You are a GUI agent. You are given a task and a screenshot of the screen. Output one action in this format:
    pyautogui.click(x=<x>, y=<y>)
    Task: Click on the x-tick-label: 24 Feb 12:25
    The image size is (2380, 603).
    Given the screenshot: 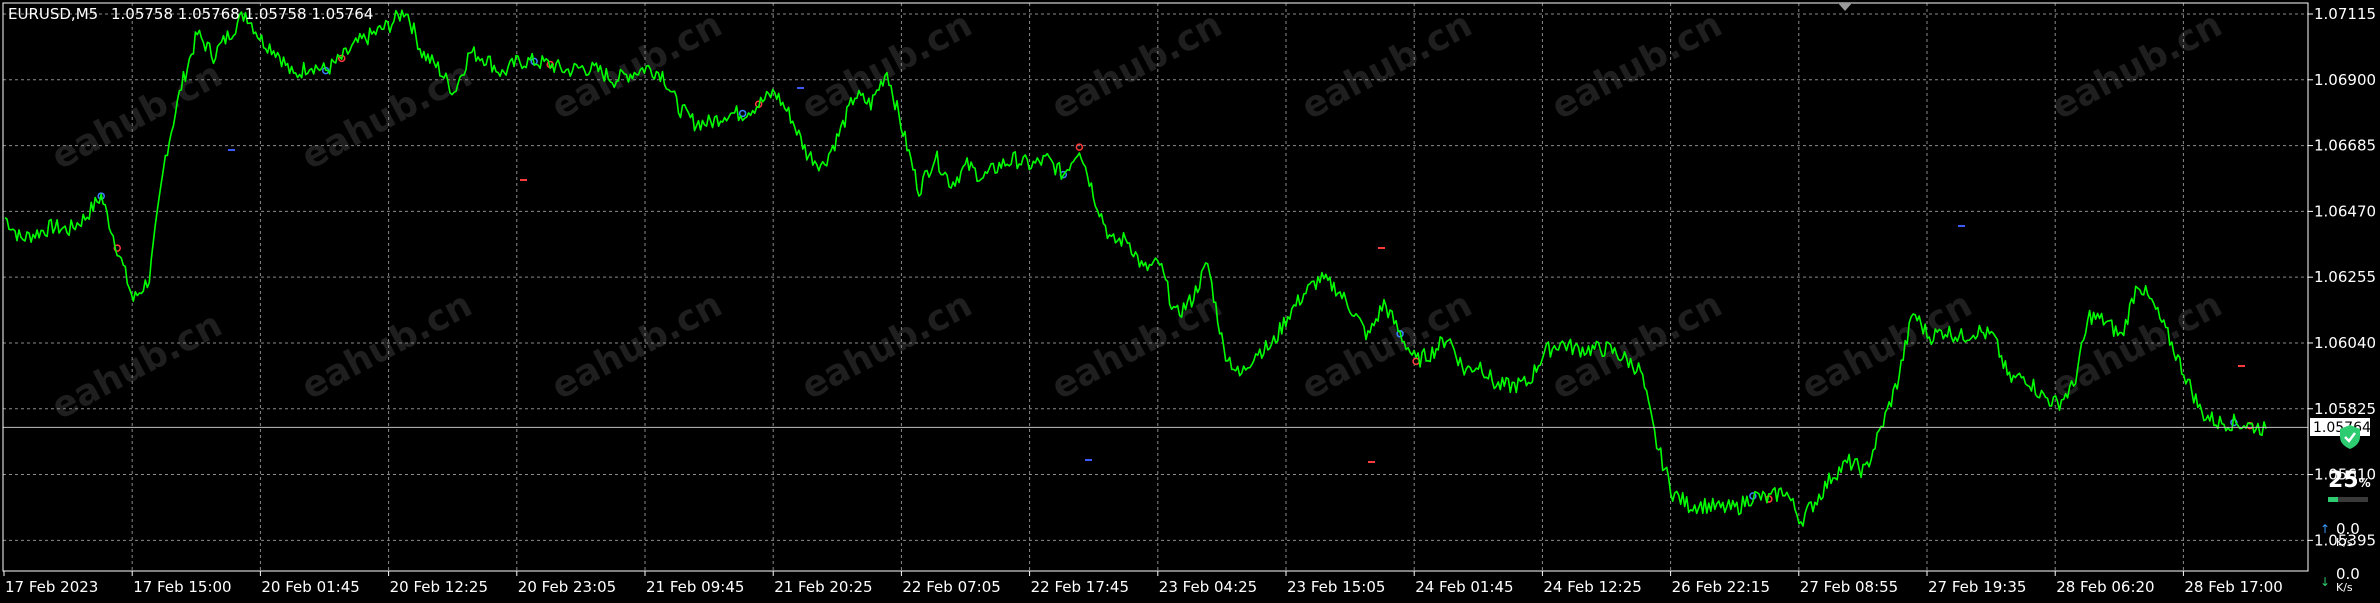 What is the action you would take?
    pyautogui.click(x=1592, y=587)
    